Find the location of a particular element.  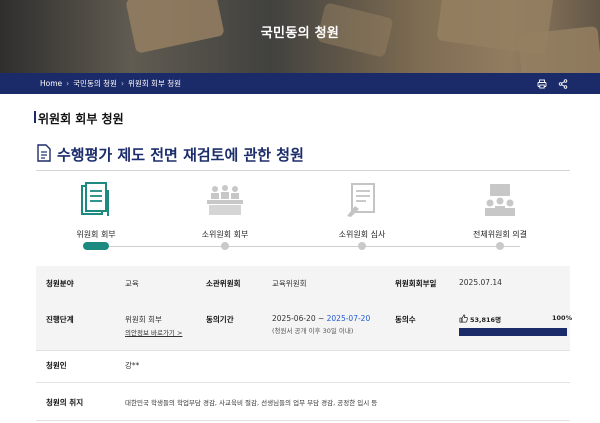

committee-label: 소관위원회 is located at coordinates (223, 283).